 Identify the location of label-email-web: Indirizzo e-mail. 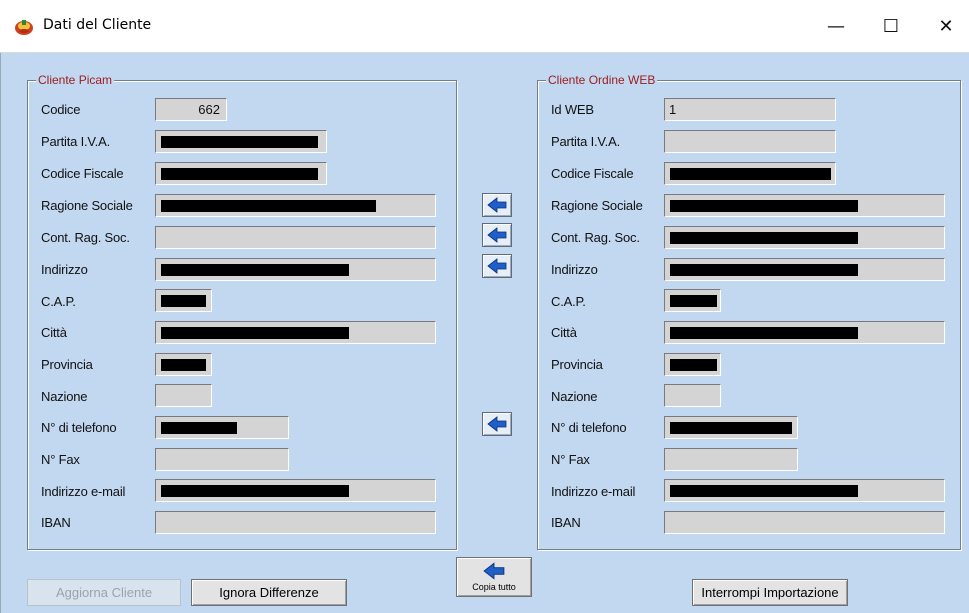
(593, 491).